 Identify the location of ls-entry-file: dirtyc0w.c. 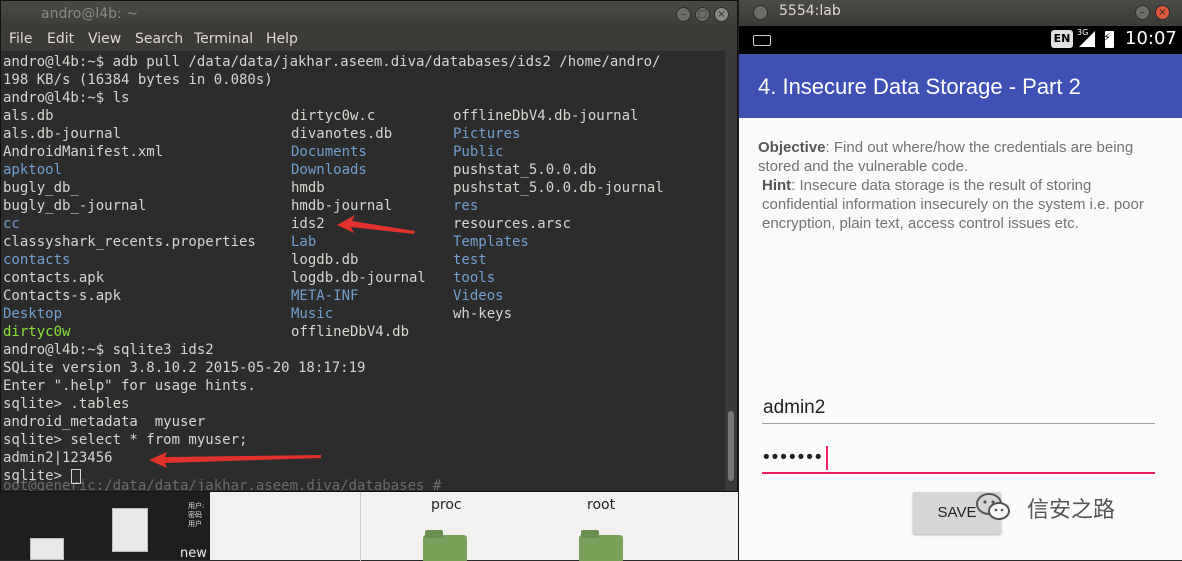
(333, 116).